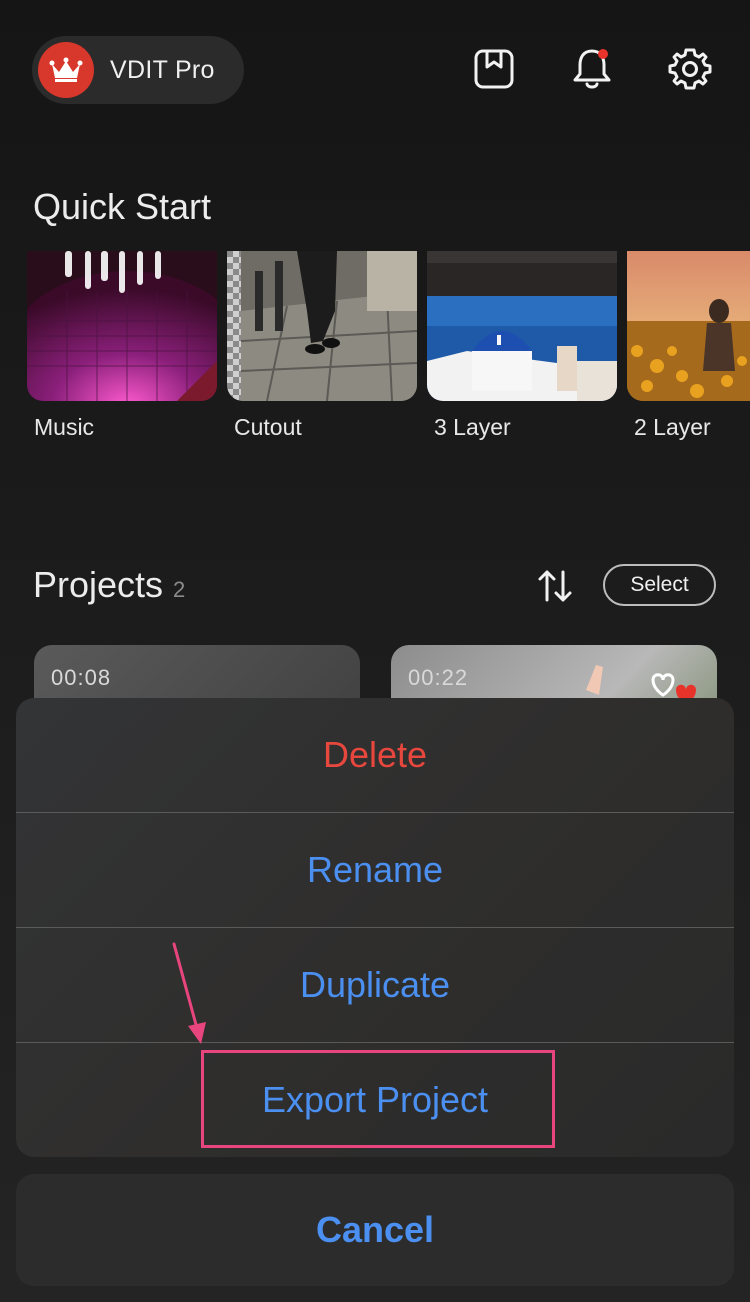 The height and width of the screenshot is (1302, 750). Describe the element at coordinates (122, 326) in the screenshot. I see `quick-start-card-music` at that location.